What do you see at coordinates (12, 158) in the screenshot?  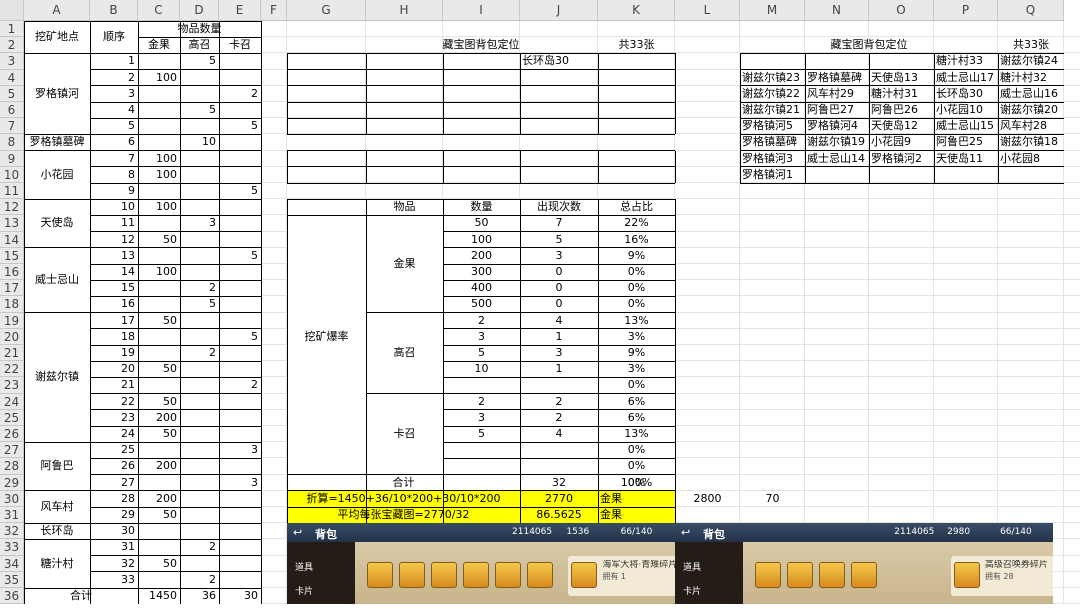 I see `row-header: 9` at bounding box center [12, 158].